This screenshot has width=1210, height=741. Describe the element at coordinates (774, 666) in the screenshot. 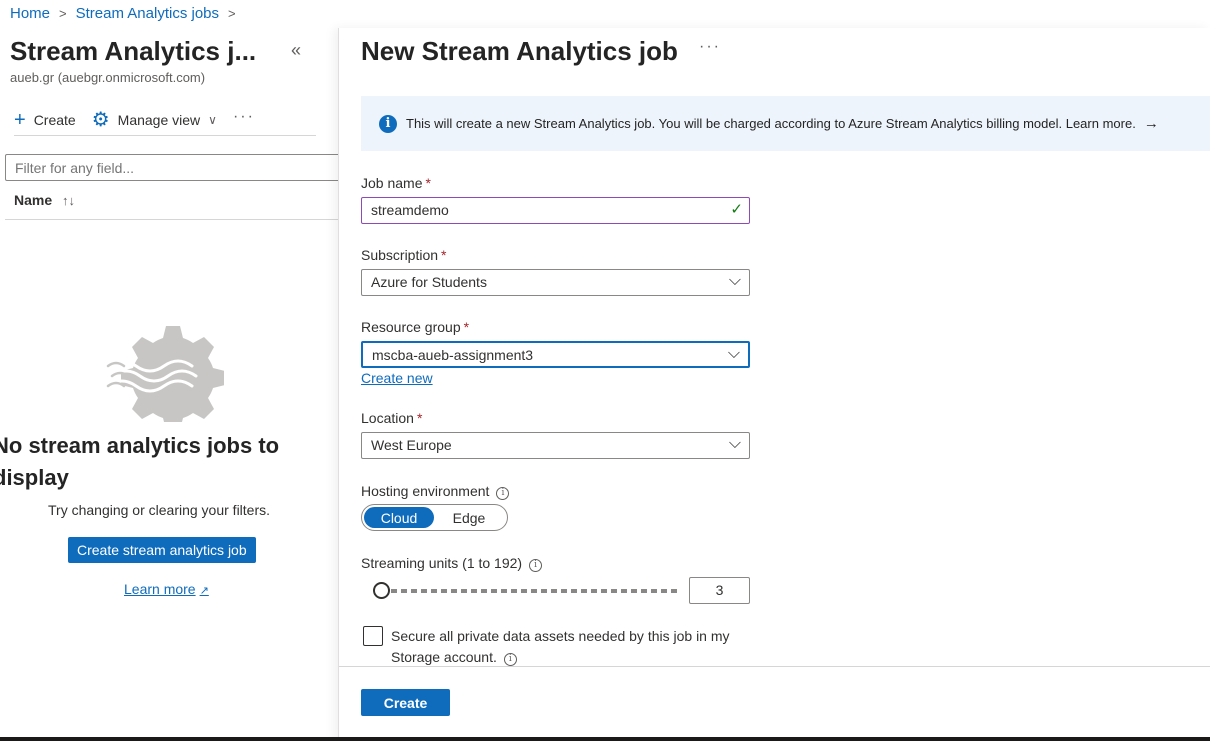

I see `footer-divider` at that location.